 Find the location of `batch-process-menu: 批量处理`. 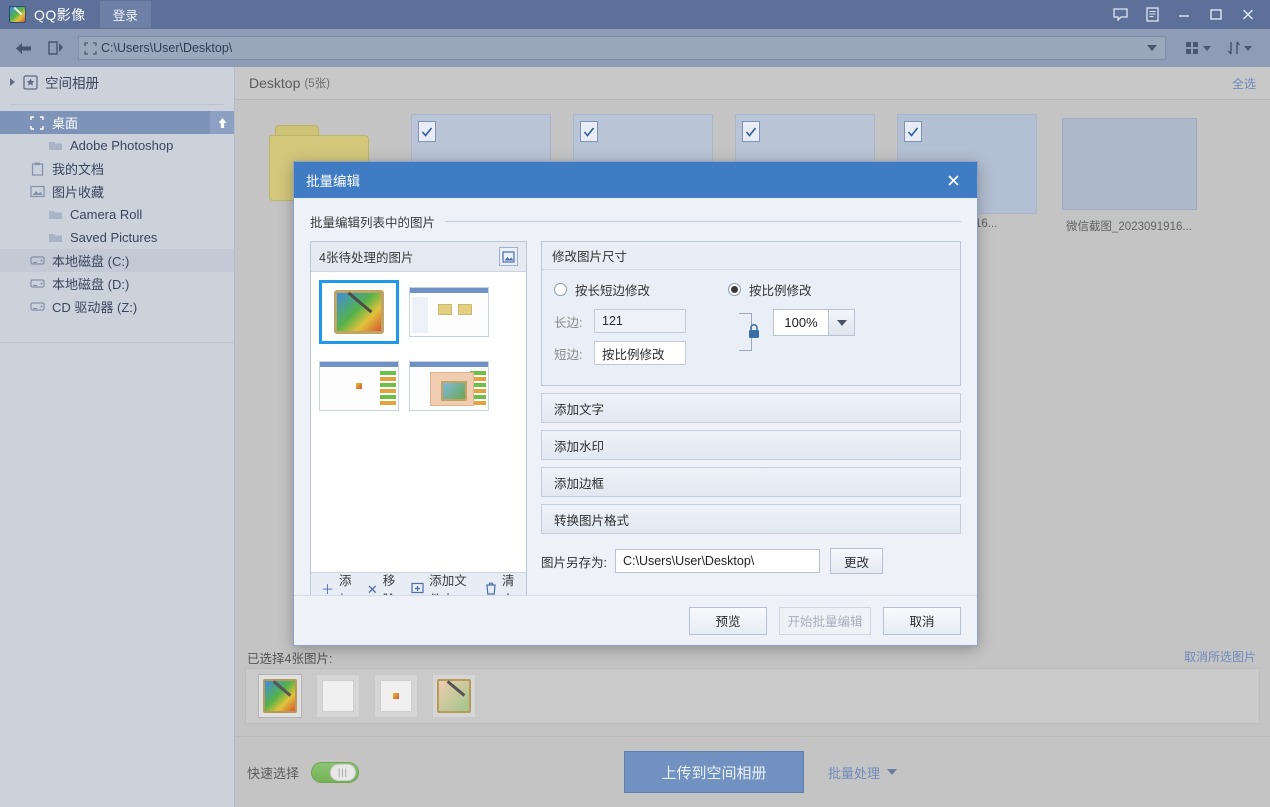

batch-process-menu: 批量处理 is located at coordinates (863, 772).